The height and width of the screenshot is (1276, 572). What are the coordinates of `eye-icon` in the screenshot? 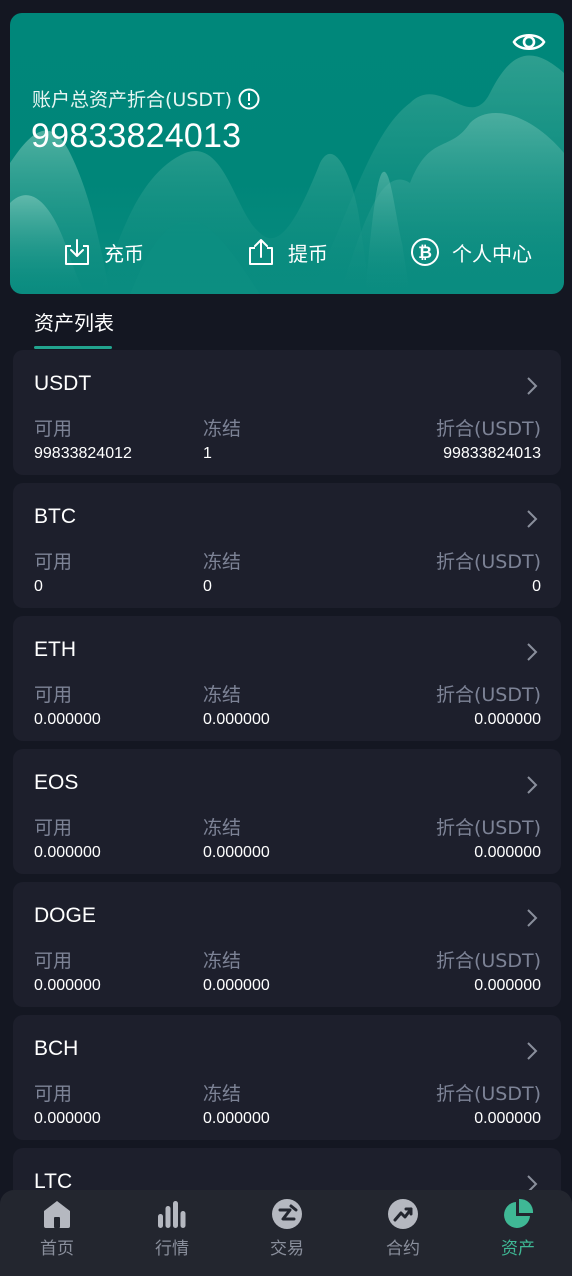 It's located at (529, 42).